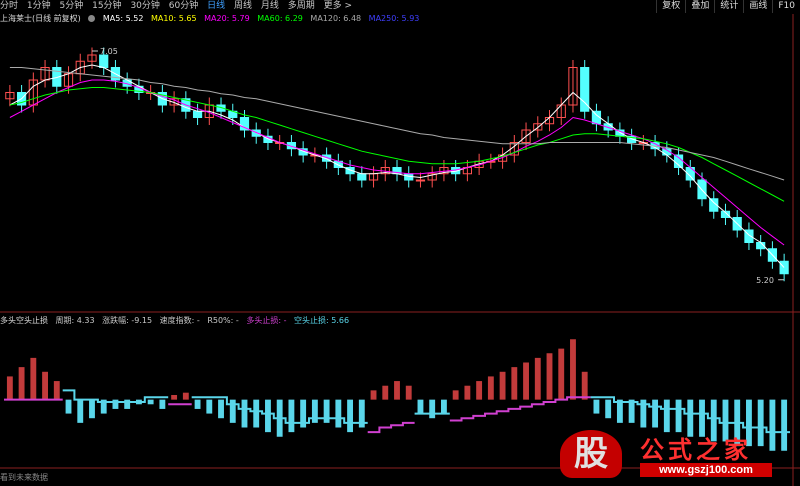 This screenshot has height=486, width=800. I want to click on tab-multi-period: 多周期, so click(301, 6).